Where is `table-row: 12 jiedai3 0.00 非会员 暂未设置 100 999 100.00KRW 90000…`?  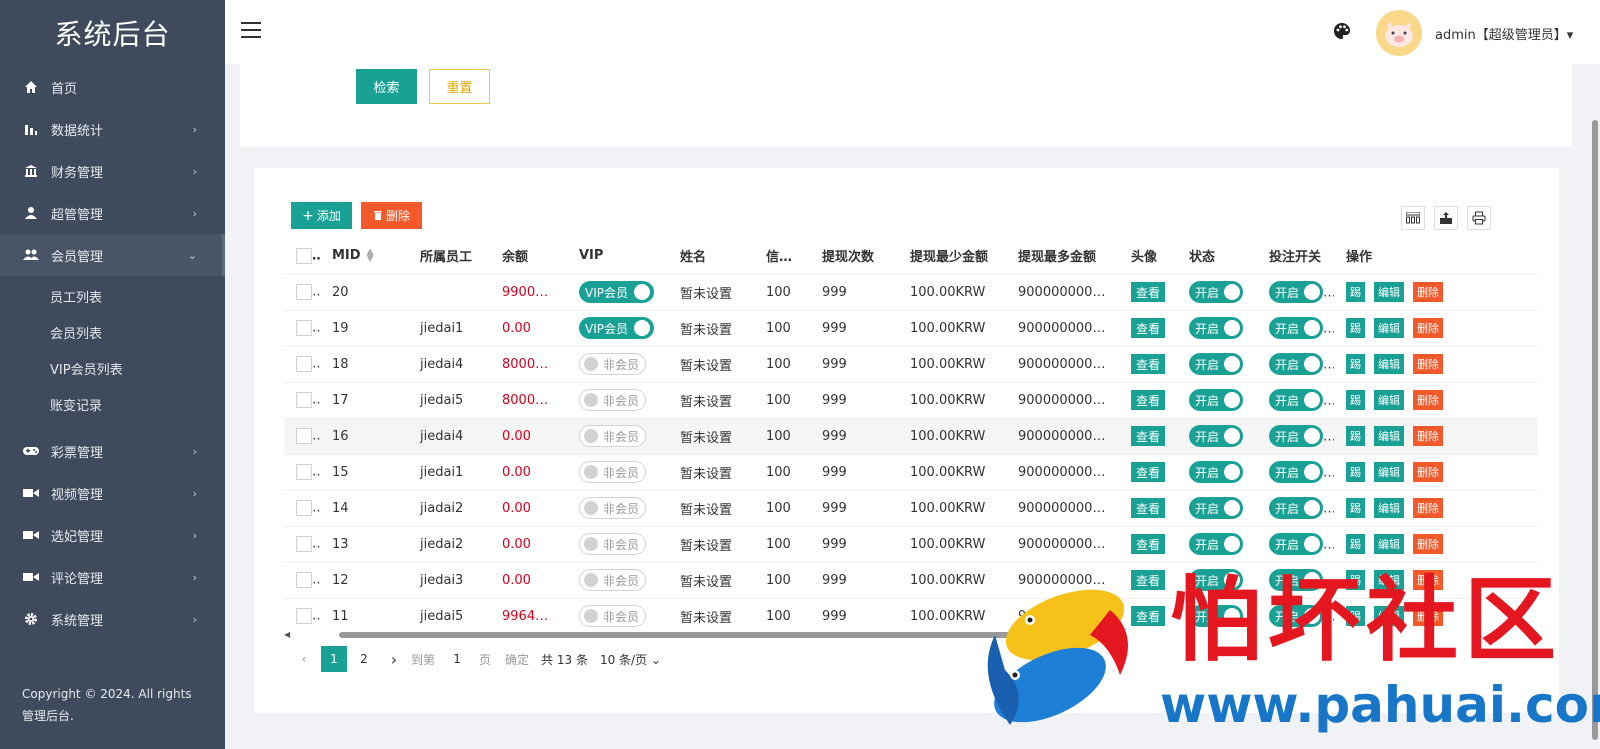 table-row: 12 jiedai3 0.00 非会员 暂未设置 100 999 100.00KRW 90000… is located at coordinates (911, 580).